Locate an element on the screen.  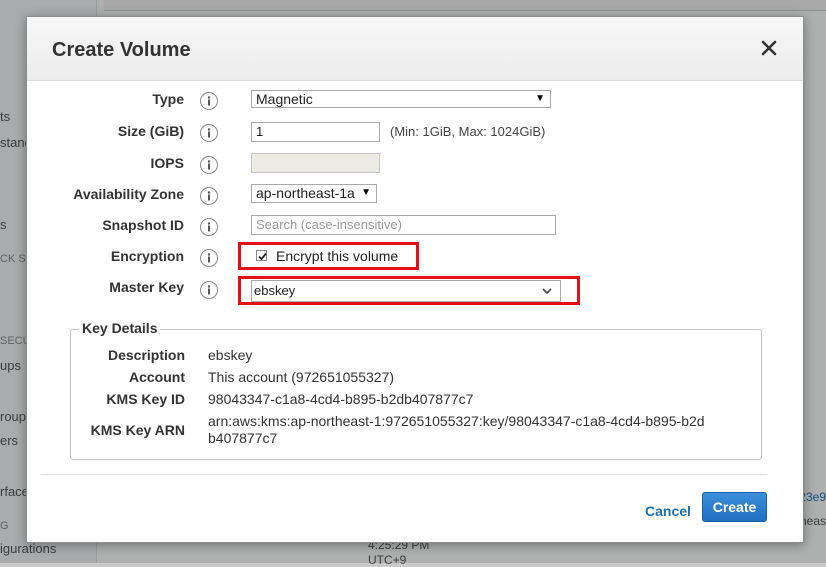
kms-key-arn-label: KMS Key ARN is located at coordinates (137, 430).